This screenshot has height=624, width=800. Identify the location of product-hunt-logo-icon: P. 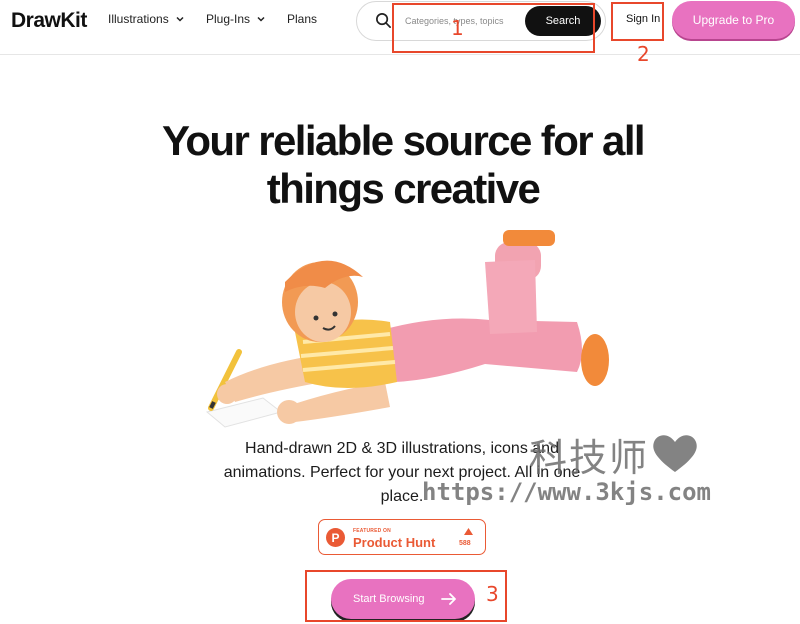
(335, 537).